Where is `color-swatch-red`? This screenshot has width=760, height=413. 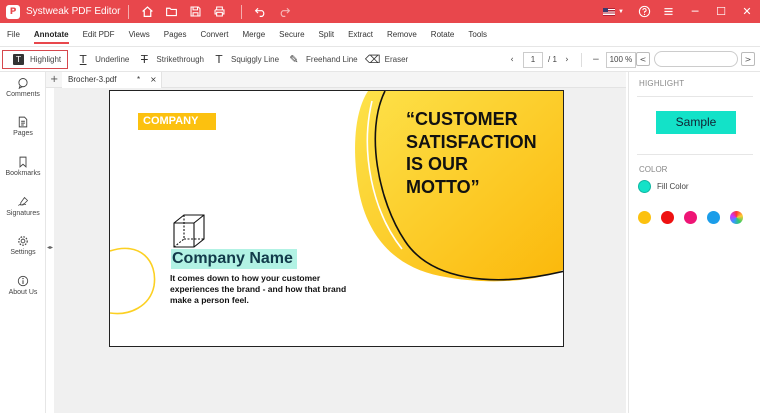 color-swatch-red is located at coordinates (667, 217).